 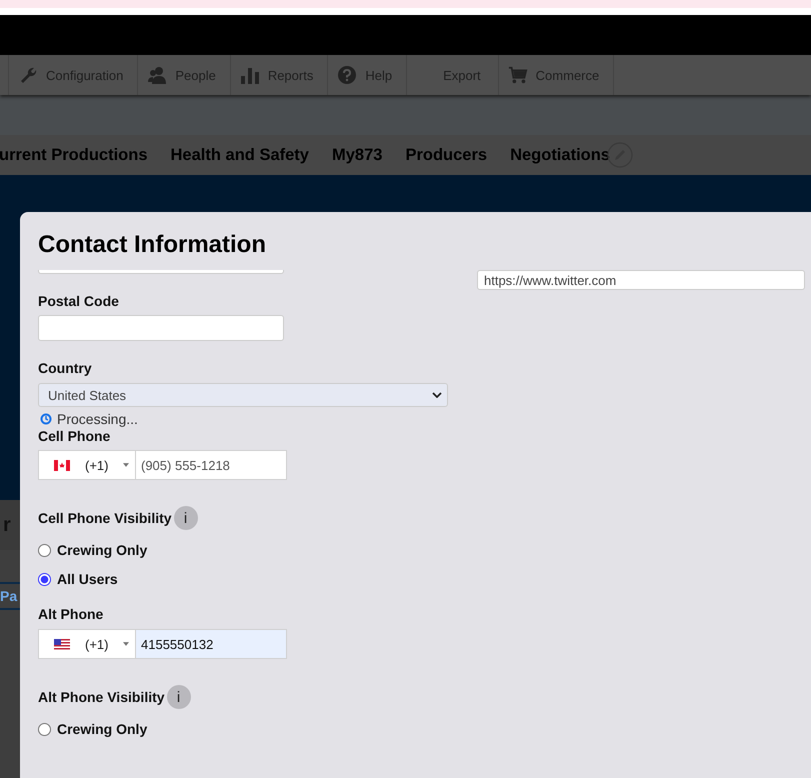 I want to click on nav-link: My873, so click(x=357, y=155).